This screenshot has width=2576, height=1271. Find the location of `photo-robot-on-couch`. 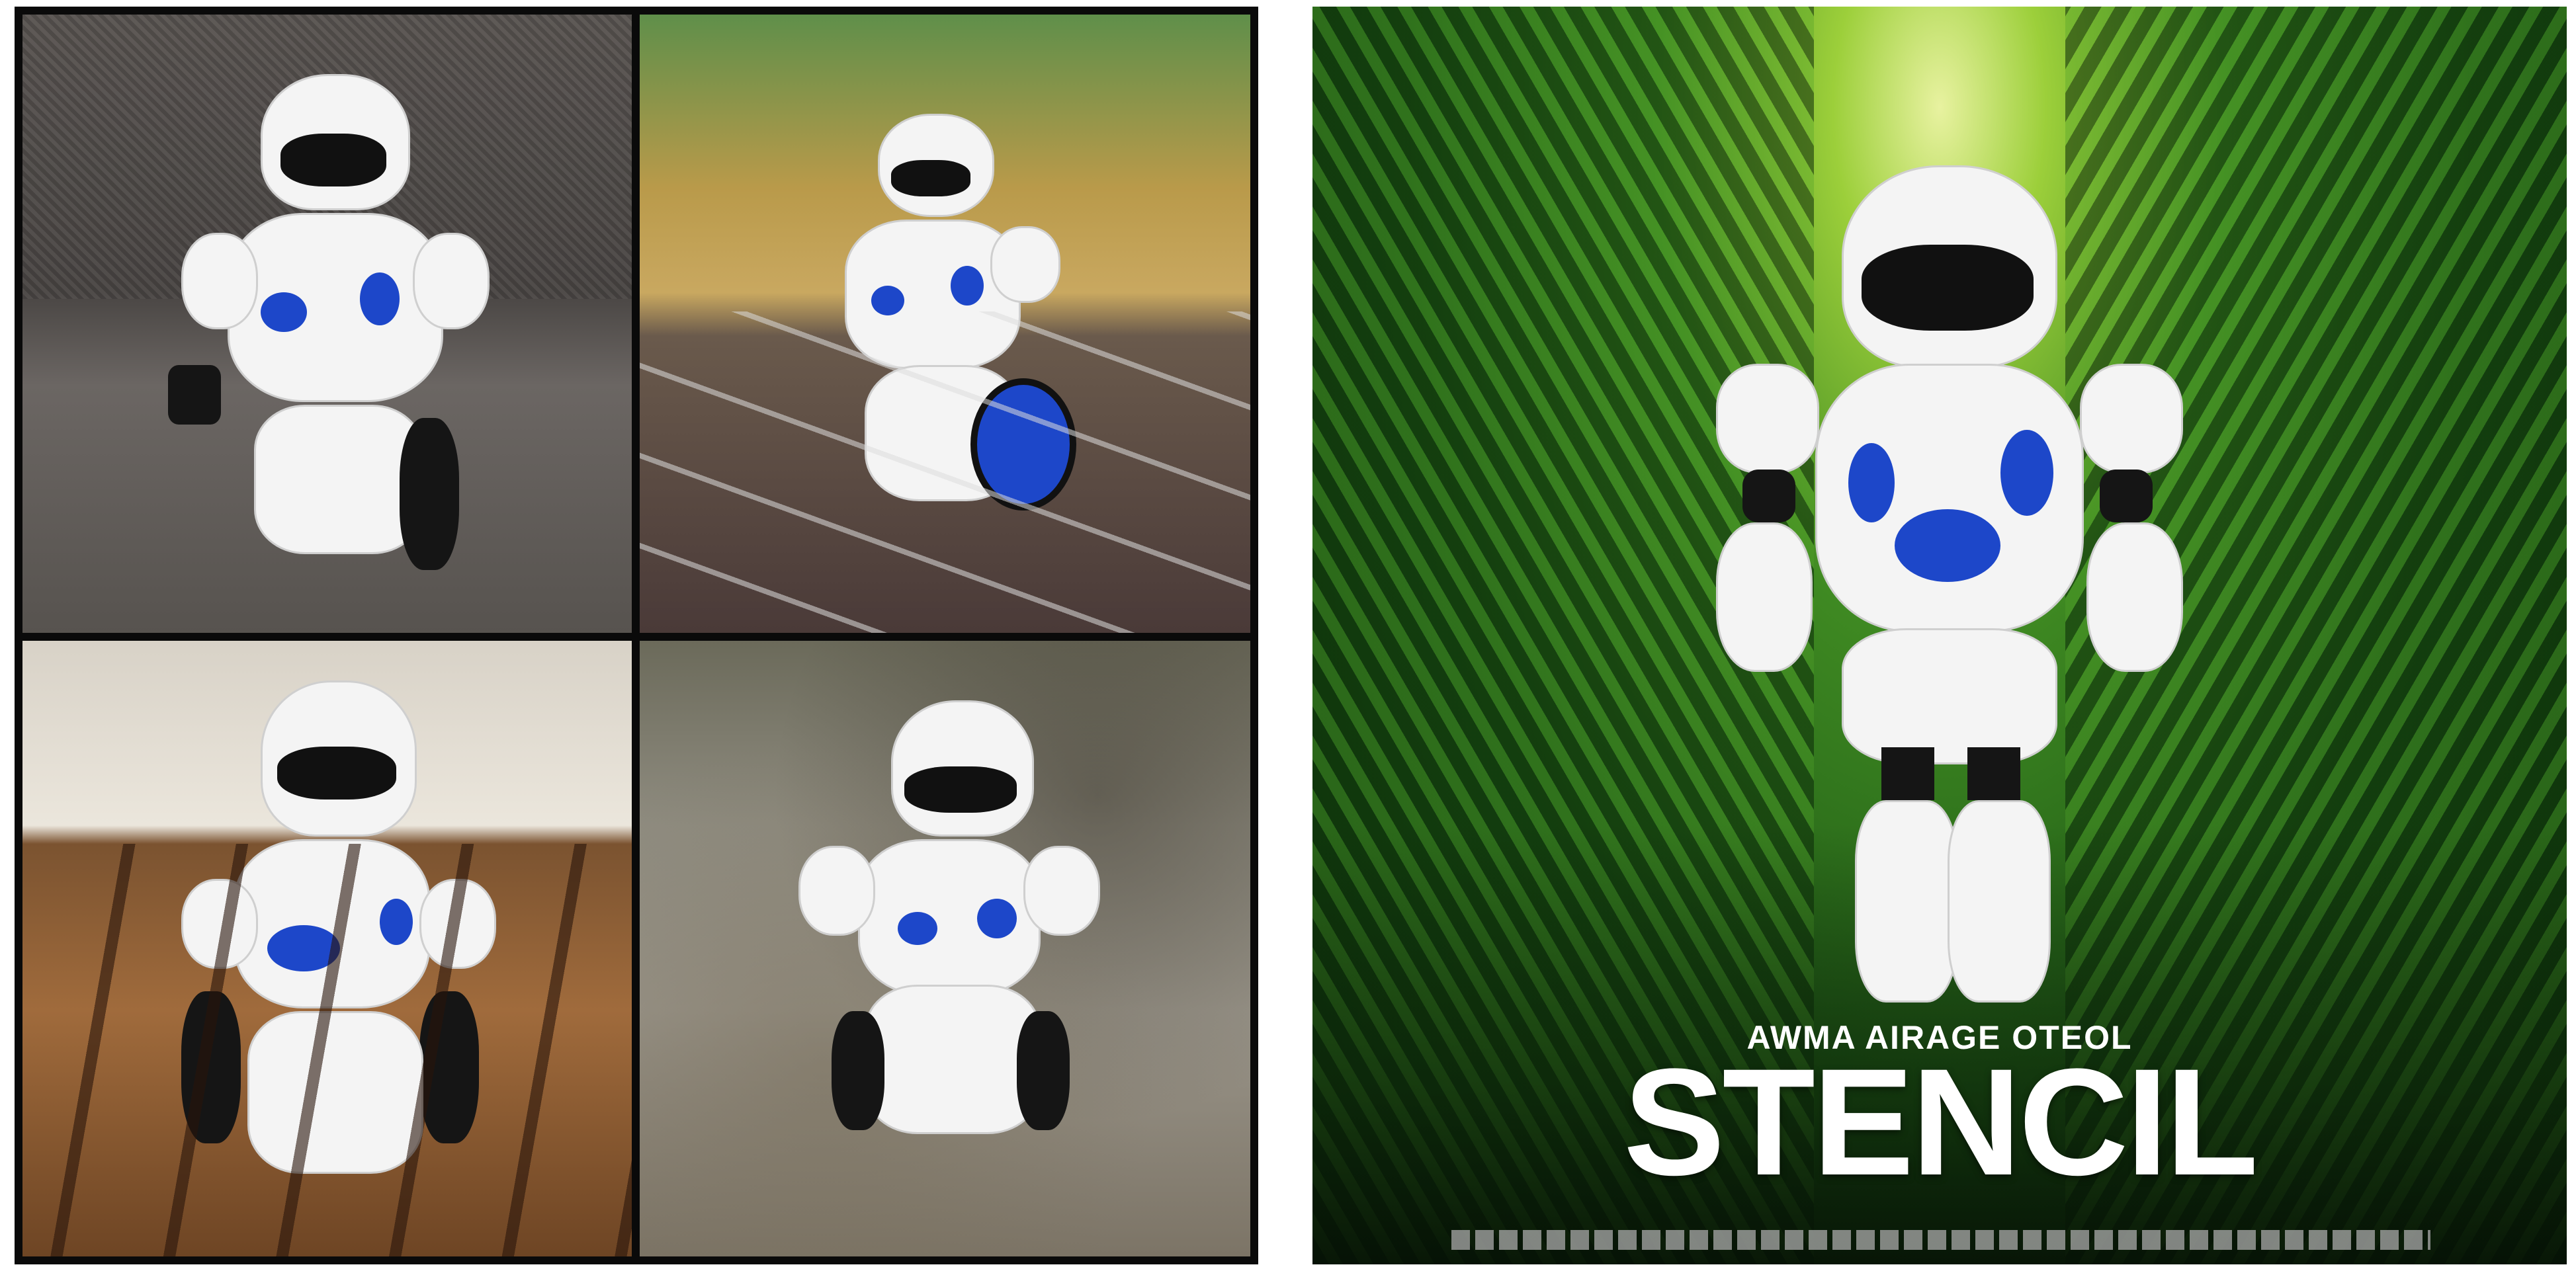

photo-robot-on-couch is located at coordinates (327, 324).